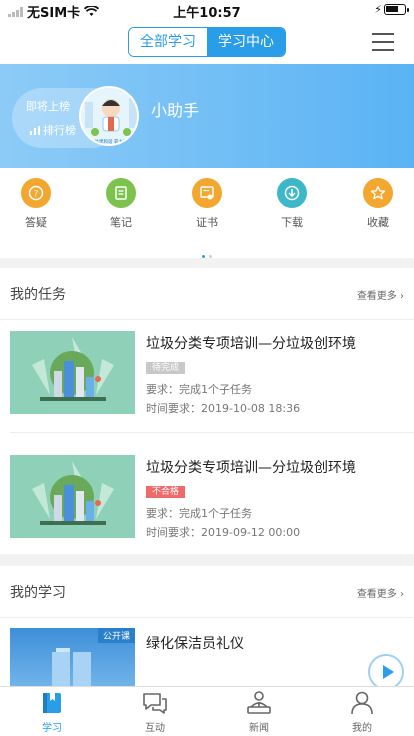 This screenshot has width=414, height=736. Describe the element at coordinates (223, 532) in the screenshot. I see `task-due-date: 时间要求：2019-09-12 00:00` at that location.